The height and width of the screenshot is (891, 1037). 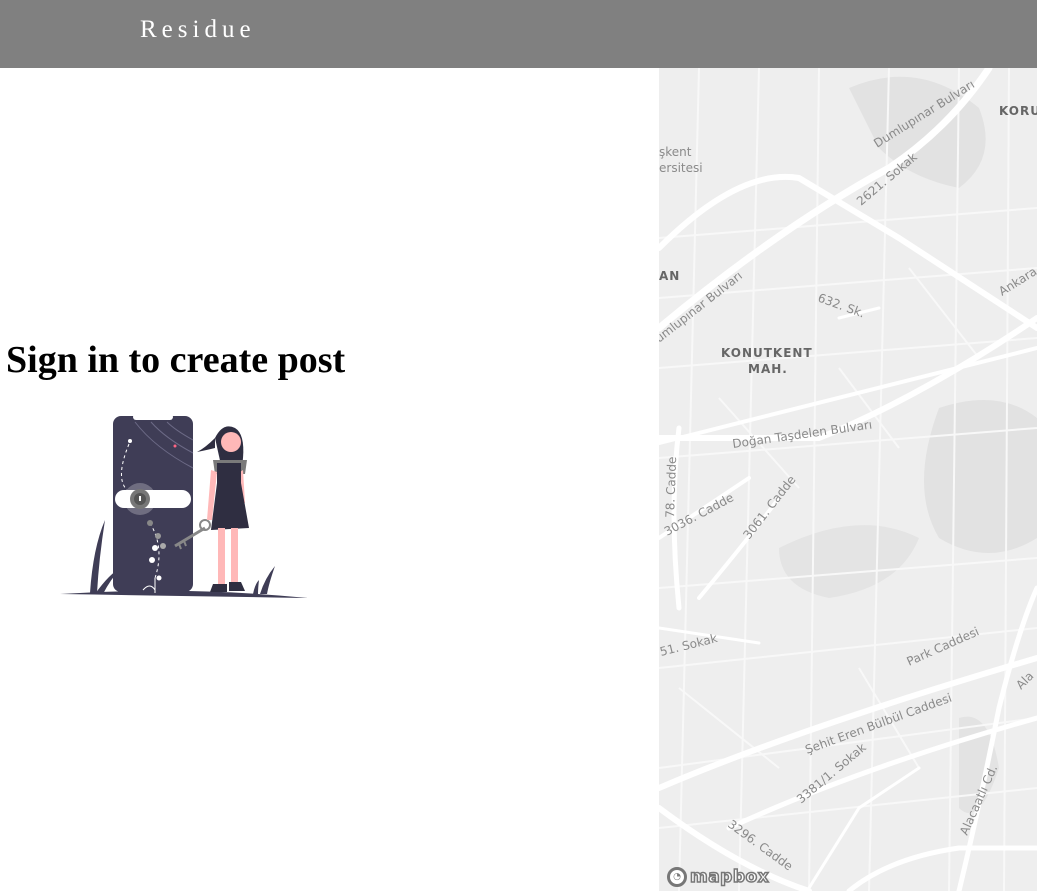 What do you see at coordinates (729, 877) in the screenshot?
I see `mapbox-logo-text: mapbox` at bounding box center [729, 877].